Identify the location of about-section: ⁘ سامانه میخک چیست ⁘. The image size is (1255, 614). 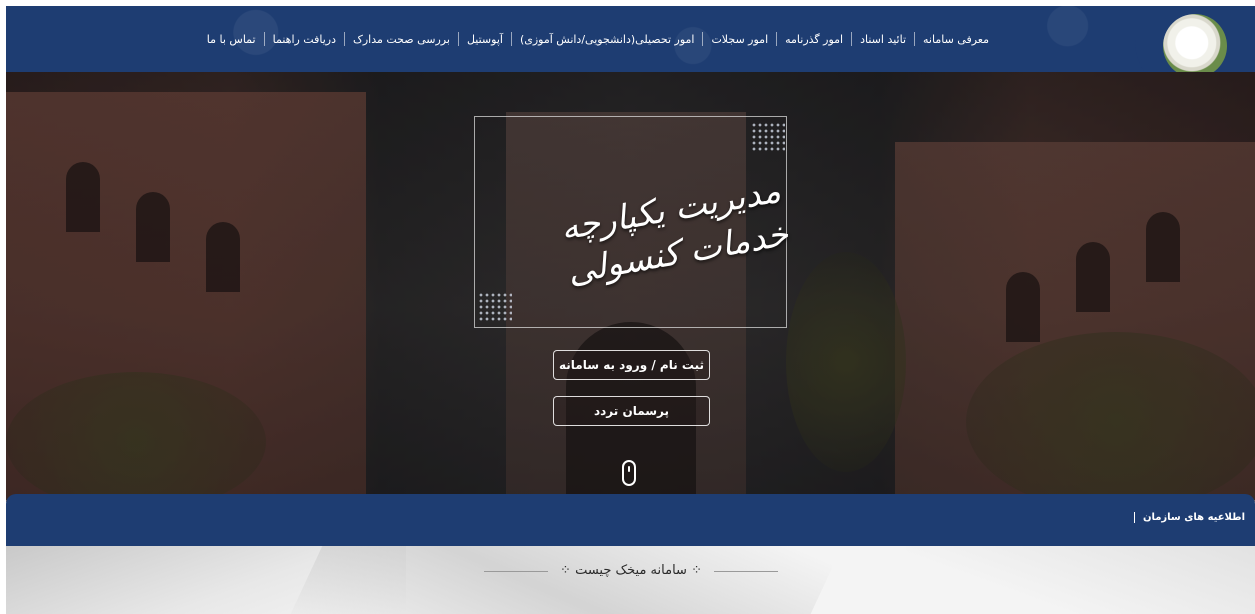
(630, 580).